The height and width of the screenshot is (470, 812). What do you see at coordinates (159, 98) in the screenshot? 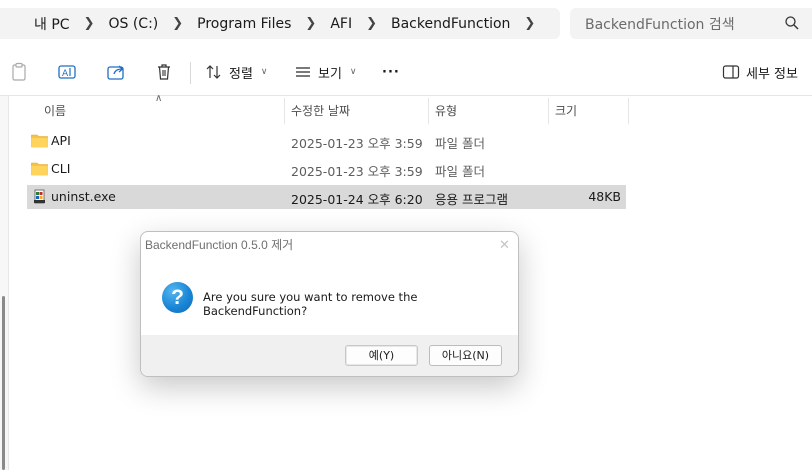
I see `sort-ascending-icon: ∧` at bounding box center [159, 98].